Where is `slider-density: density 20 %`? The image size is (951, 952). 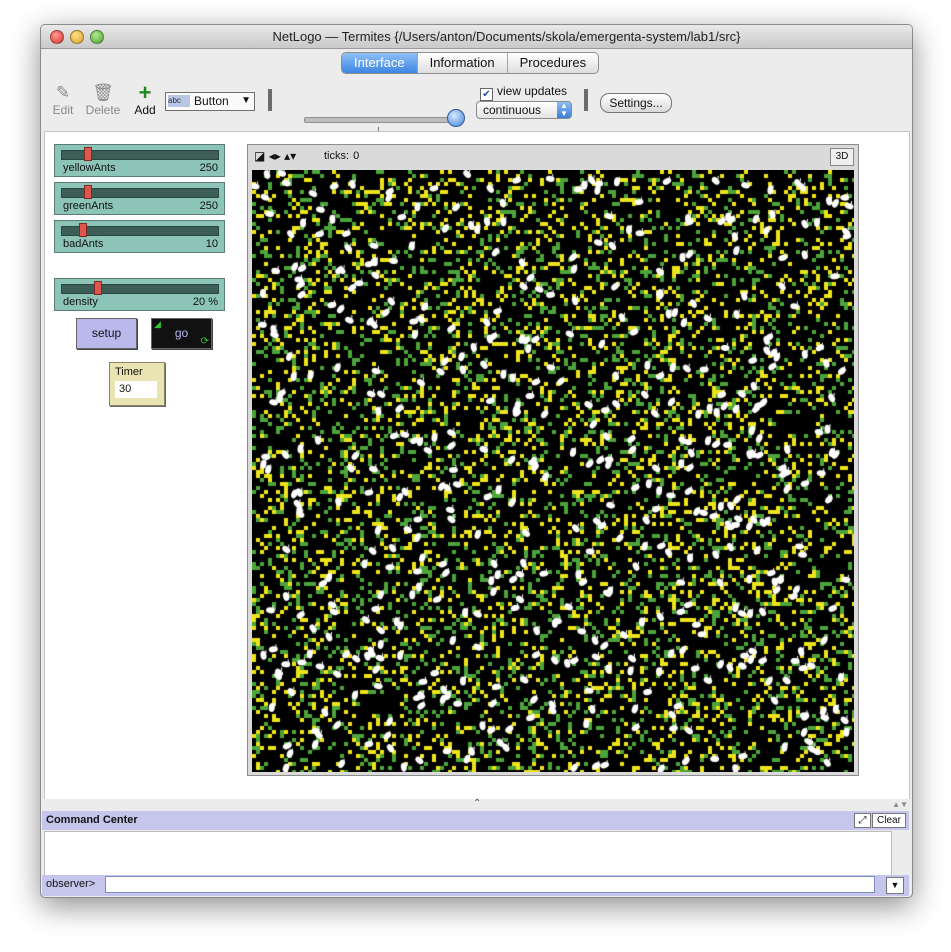 slider-density: density 20 % is located at coordinates (139, 294).